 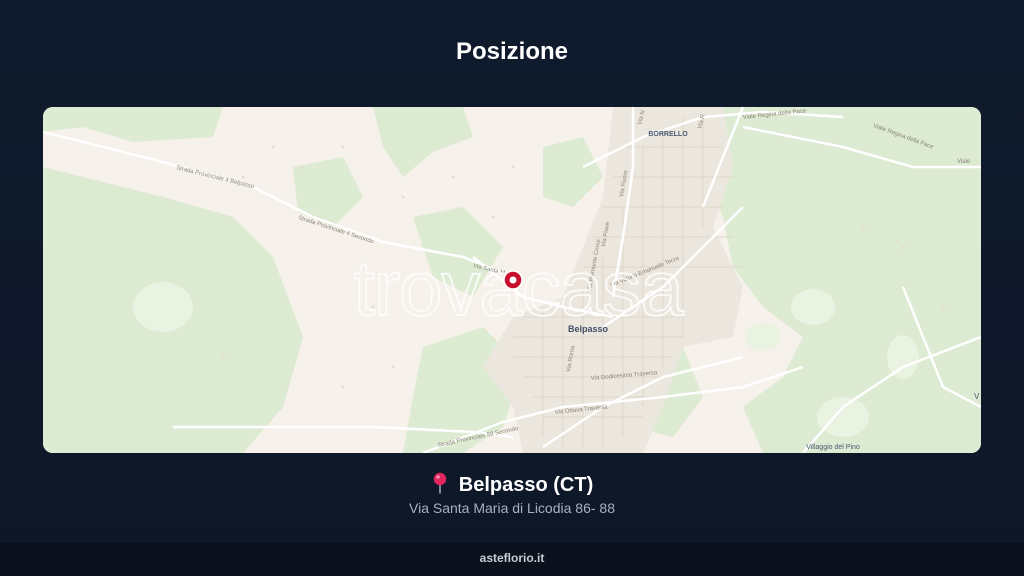 What do you see at coordinates (668, 134) in the screenshot?
I see `place-label-borrello: BORRELLO` at bounding box center [668, 134].